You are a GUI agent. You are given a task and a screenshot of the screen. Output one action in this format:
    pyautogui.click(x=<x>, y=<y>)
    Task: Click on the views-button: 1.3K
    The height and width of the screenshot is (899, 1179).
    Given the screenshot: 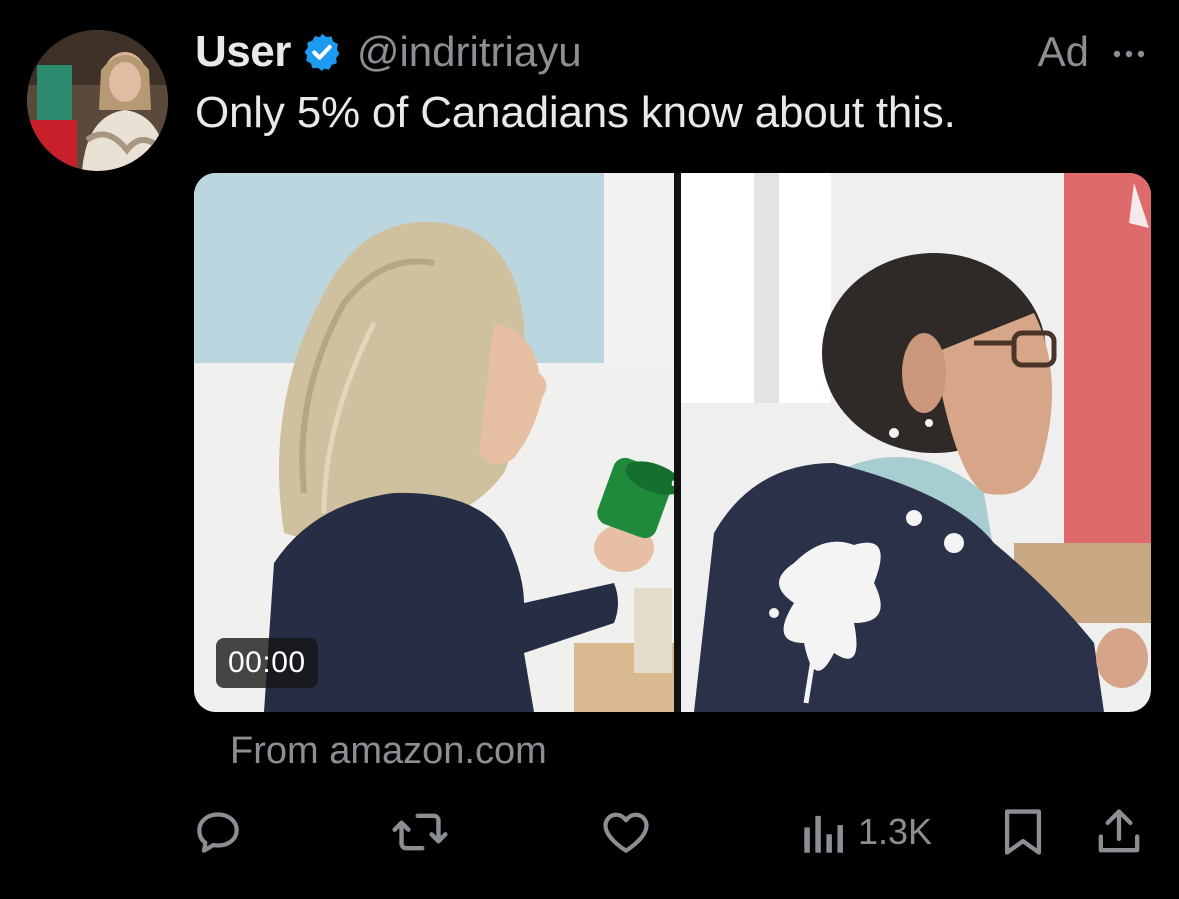 What is the action you would take?
    pyautogui.click(x=867, y=832)
    